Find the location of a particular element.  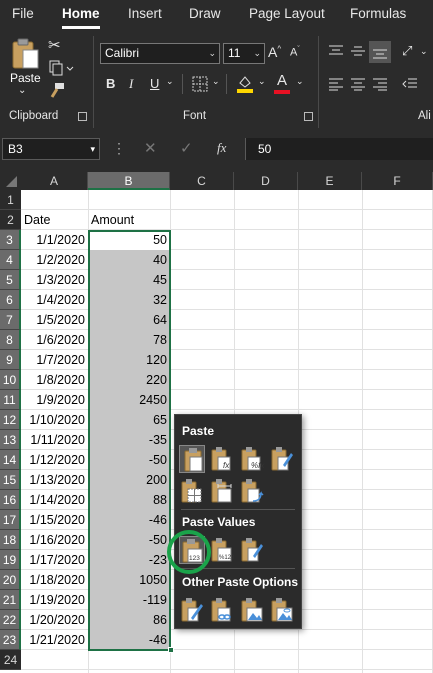

row-header-10: 10 is located at coordinates (10, 380).